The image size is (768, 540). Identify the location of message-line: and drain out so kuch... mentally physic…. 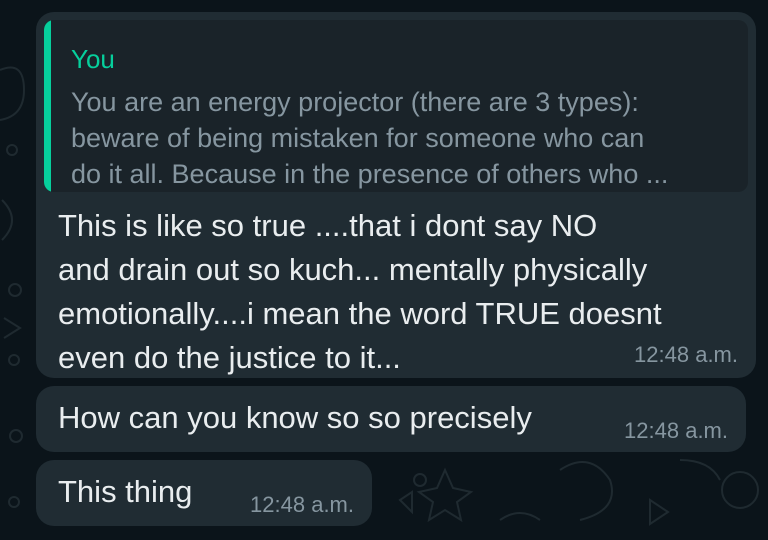
(353, 269).